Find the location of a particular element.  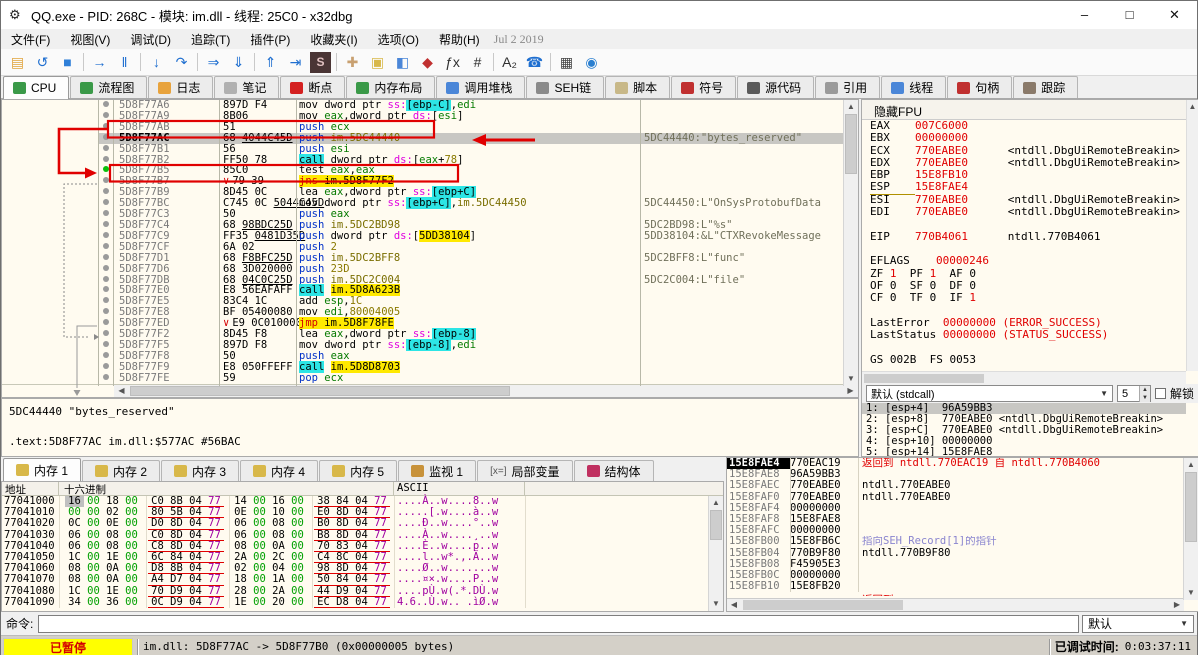

byte: 0E is located at coordinates (112, 523).